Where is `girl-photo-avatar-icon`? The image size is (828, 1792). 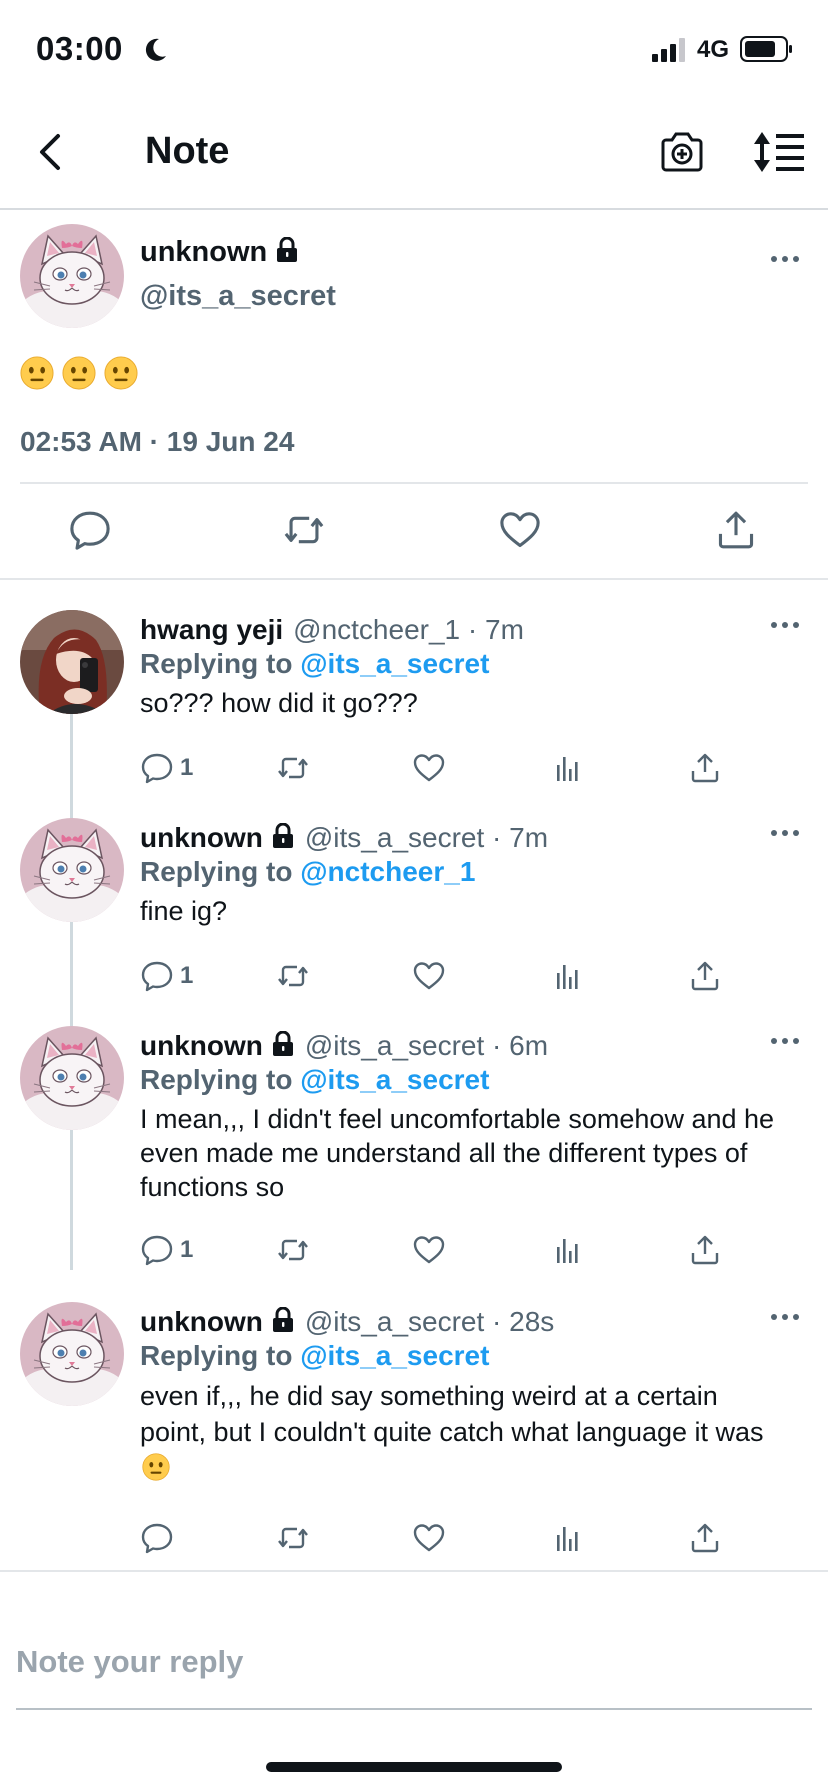
girl-photo-avatar-icon is located at coordinates (72, 662).